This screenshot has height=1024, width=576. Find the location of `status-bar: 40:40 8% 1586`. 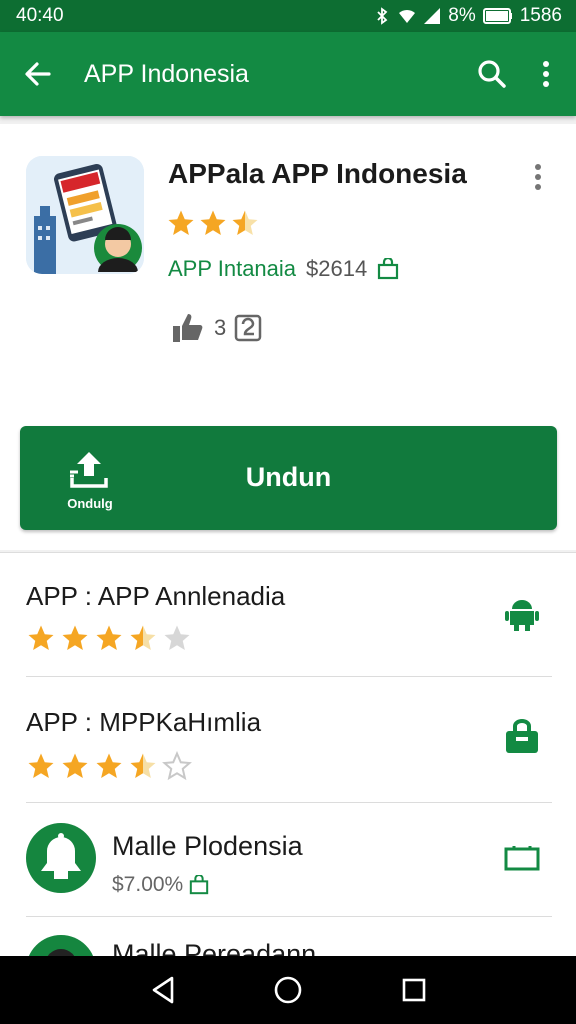

status-bar: 40:40 8% 1586 is located at coordinates (288, 16).